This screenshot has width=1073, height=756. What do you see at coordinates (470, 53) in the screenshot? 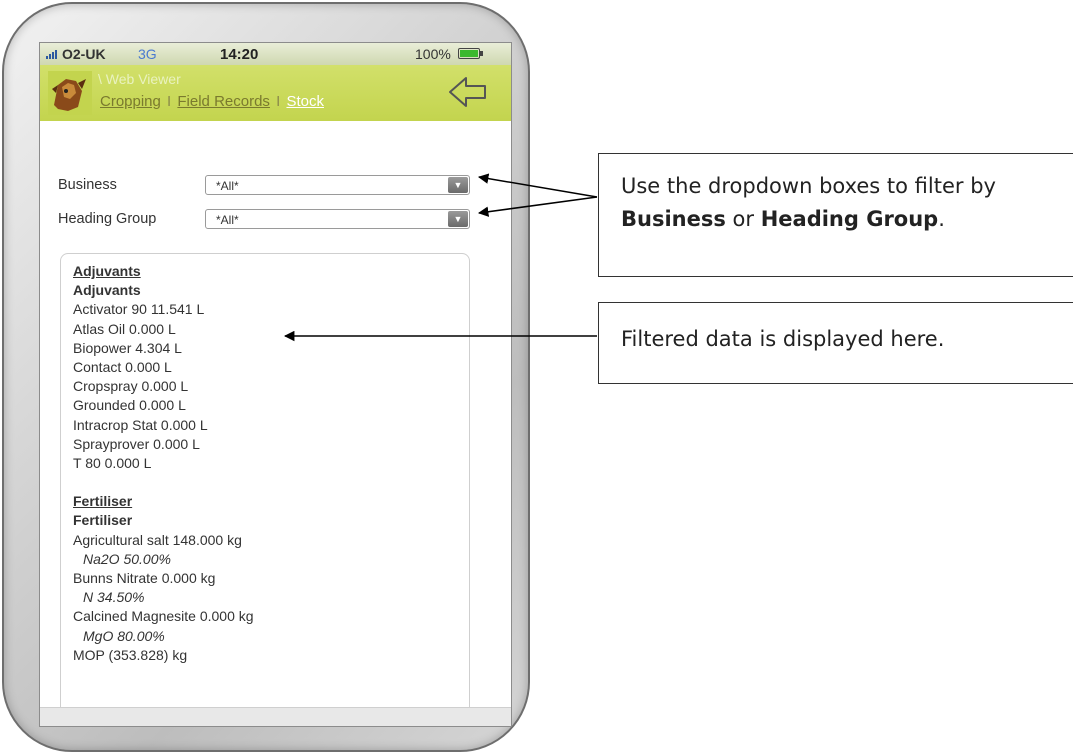
I see `battery-icon` at bounding box center [470, 53].